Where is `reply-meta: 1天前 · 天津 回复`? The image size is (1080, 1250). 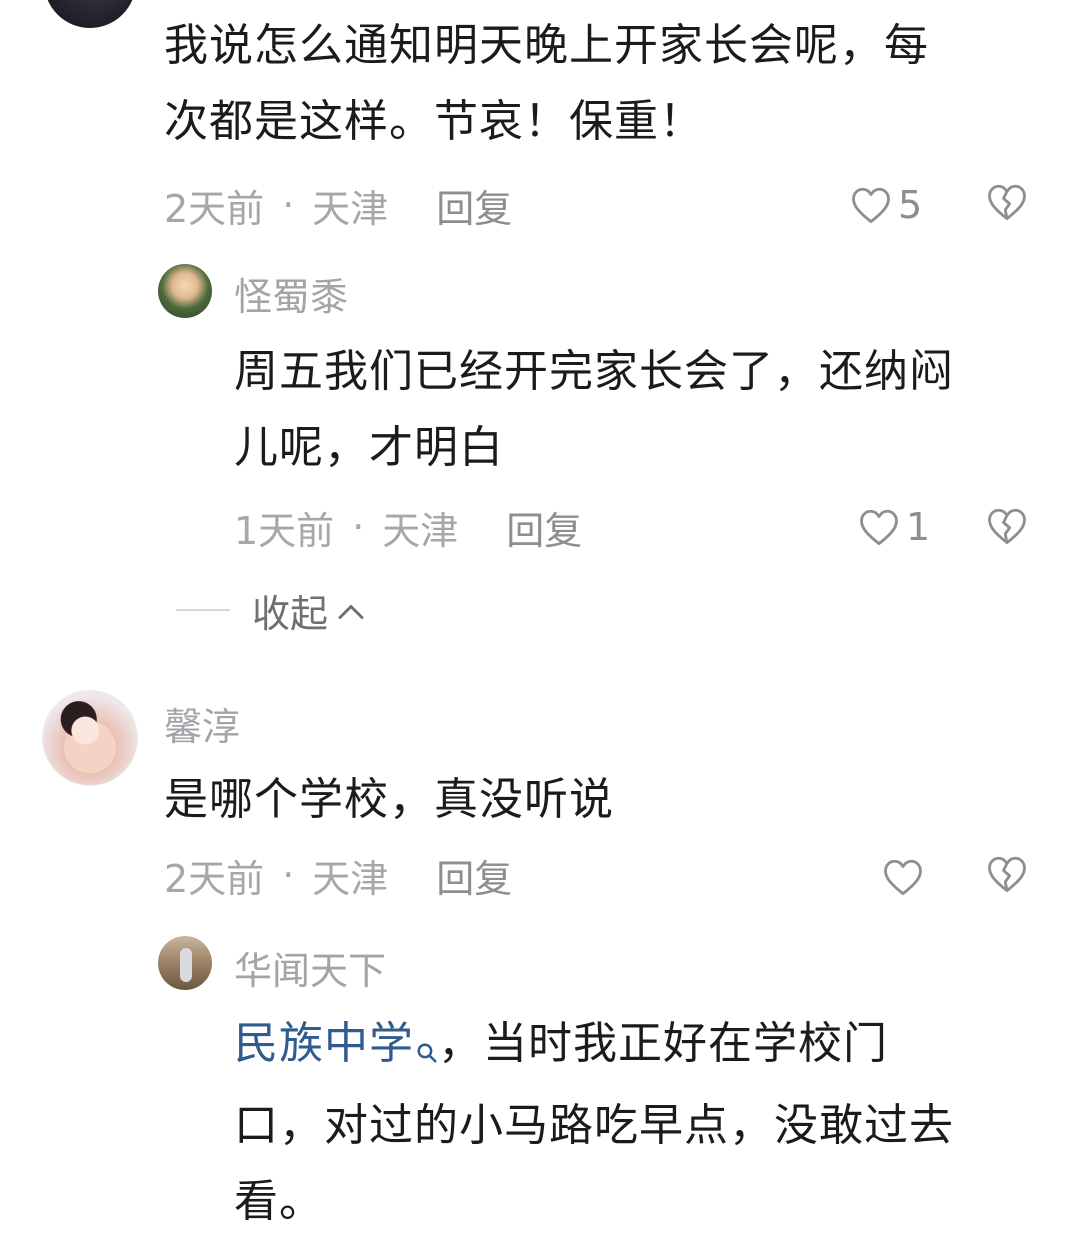 reply-meta: 1天前 · 天津 回复 is located at coordinates (408, 527).